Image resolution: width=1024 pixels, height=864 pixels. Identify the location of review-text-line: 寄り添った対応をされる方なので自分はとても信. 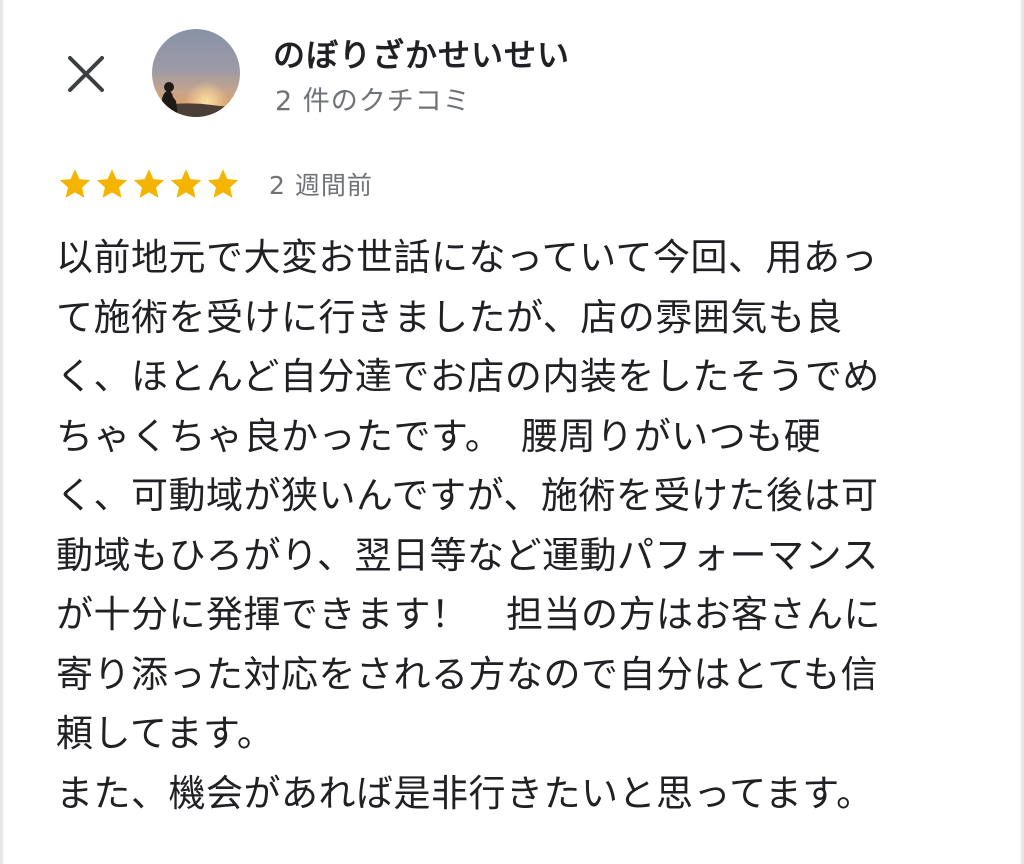
(467, 674).